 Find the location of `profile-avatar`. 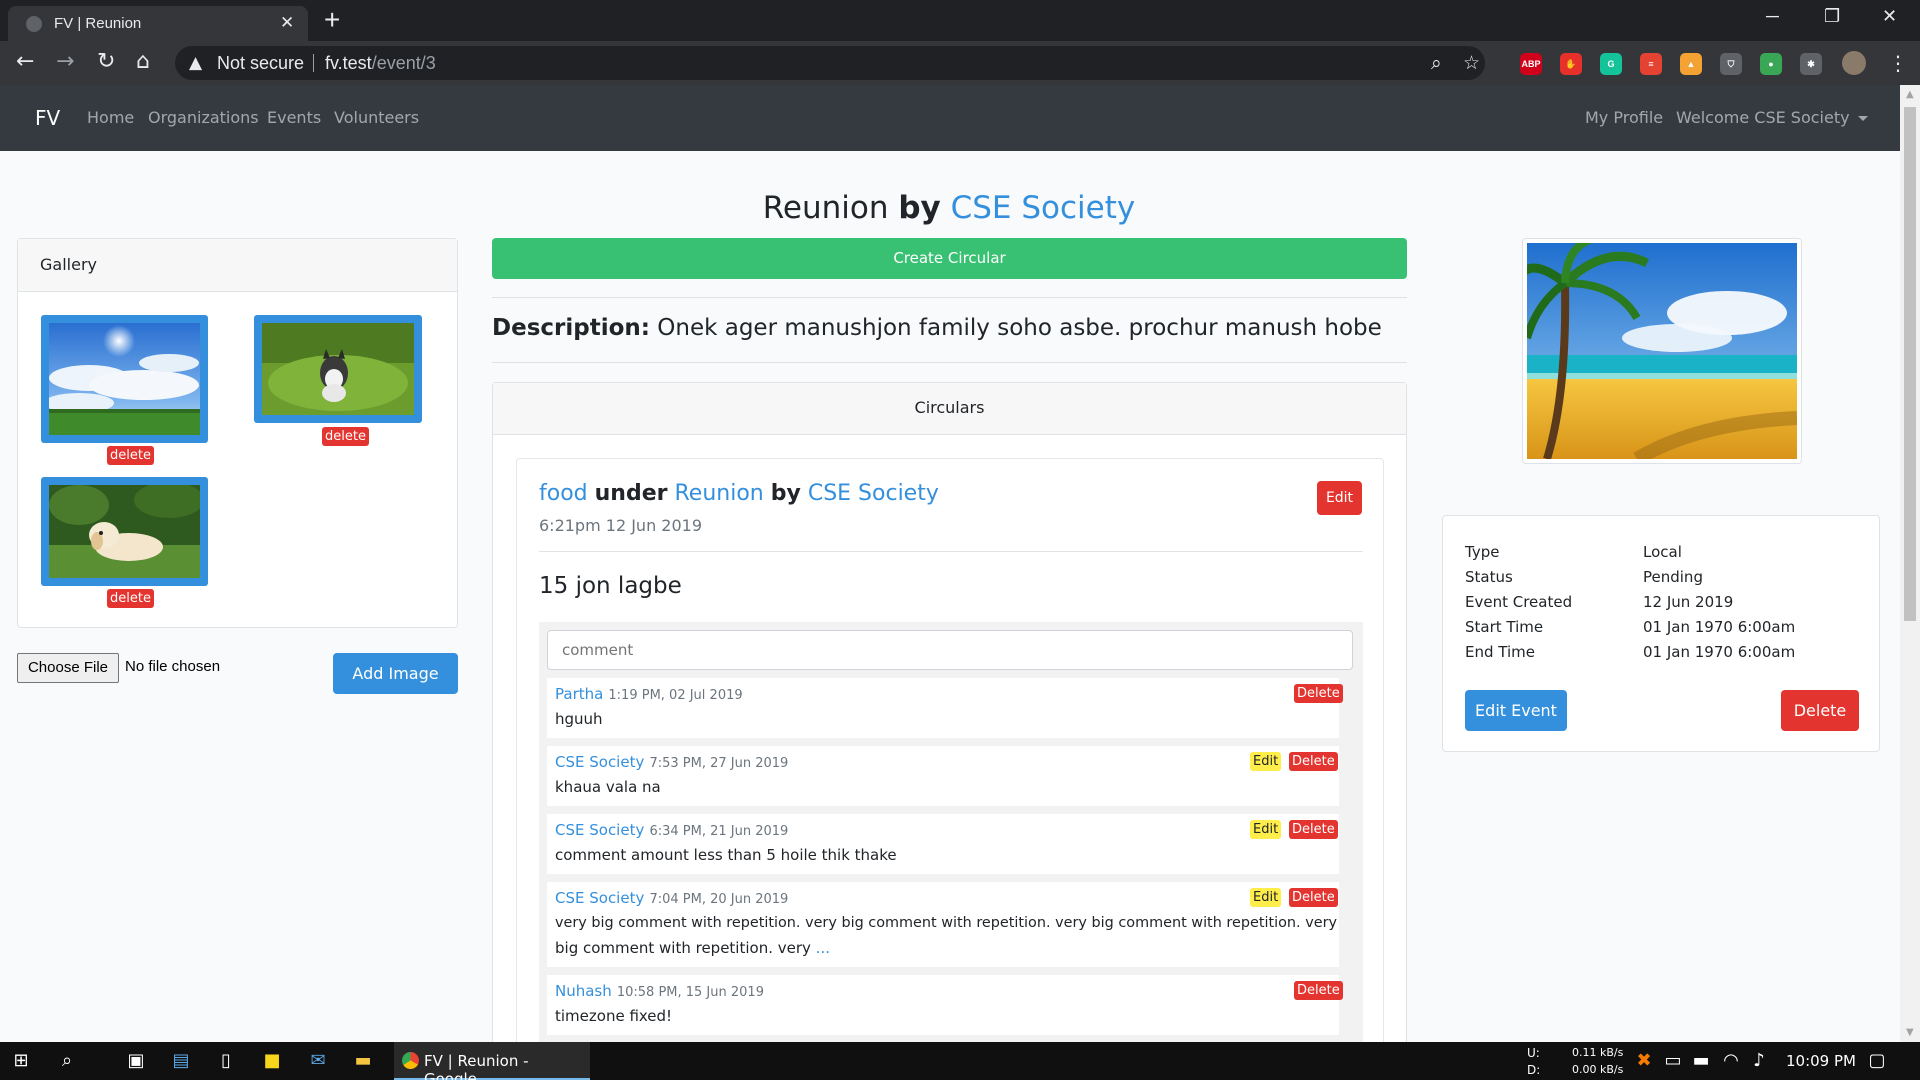

profile-avatar is located at coordinates (1854, 63).